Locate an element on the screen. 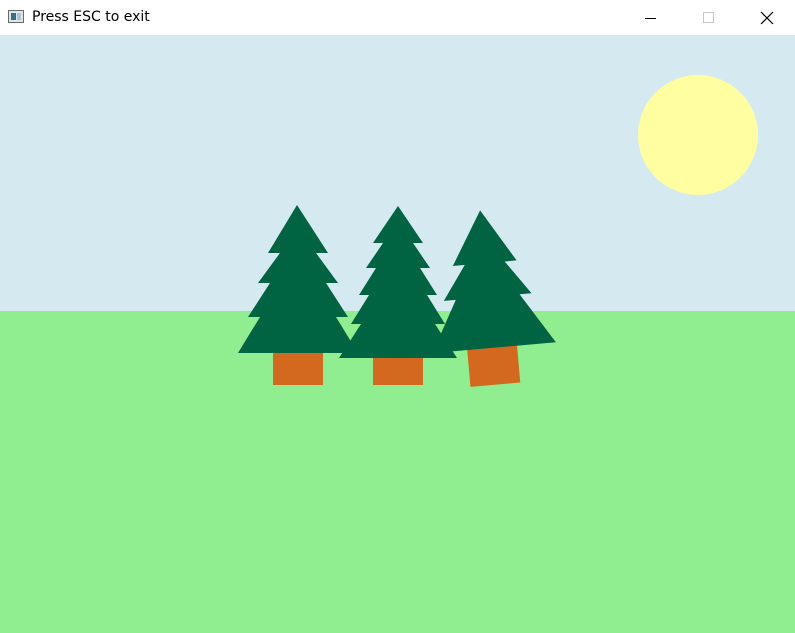  close-icon is located at coordinates (767, 17).